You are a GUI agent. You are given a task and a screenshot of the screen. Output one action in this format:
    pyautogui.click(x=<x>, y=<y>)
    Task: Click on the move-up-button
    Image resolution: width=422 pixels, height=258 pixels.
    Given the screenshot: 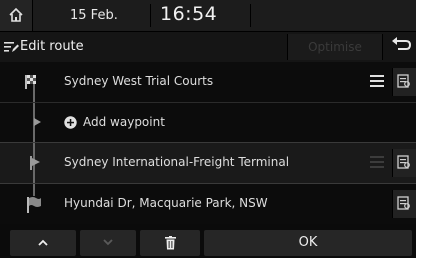 What is the action you would take?
    pyautogui.click(x=43, y=243)
    